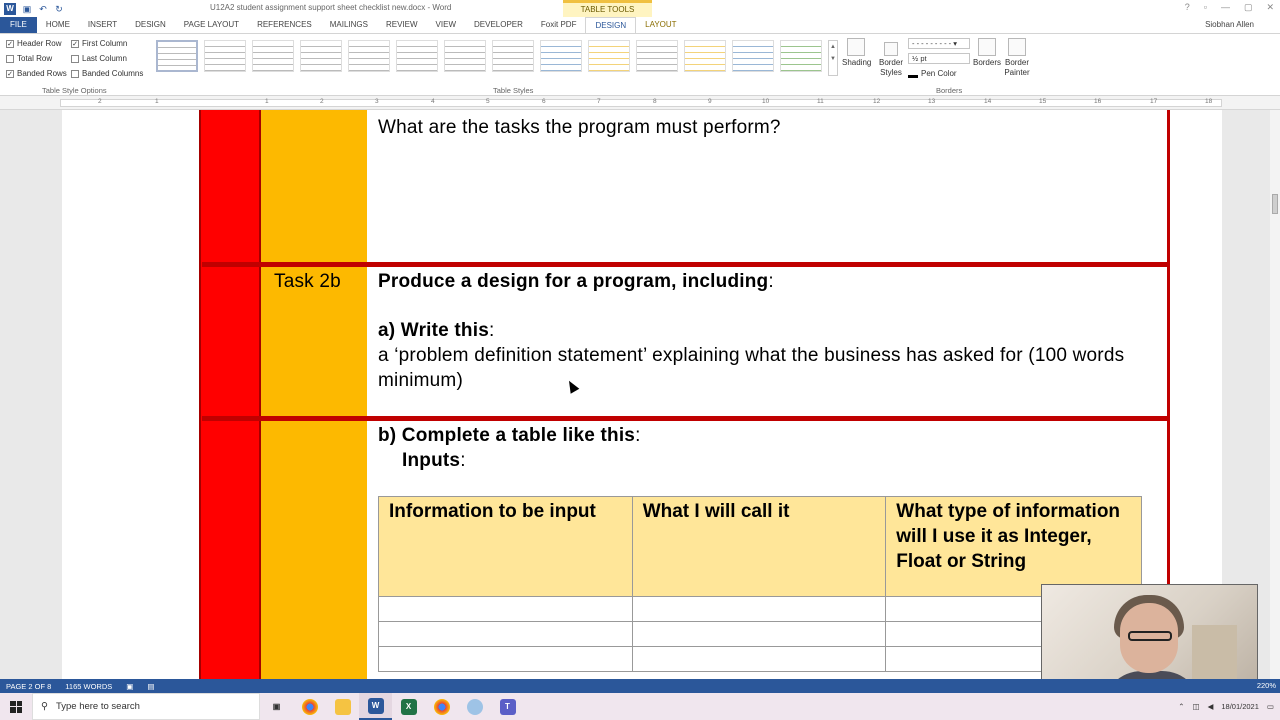 This screenshot has width=1280, height=720. I want to click on borders-button: Borders, so click(987, 53).